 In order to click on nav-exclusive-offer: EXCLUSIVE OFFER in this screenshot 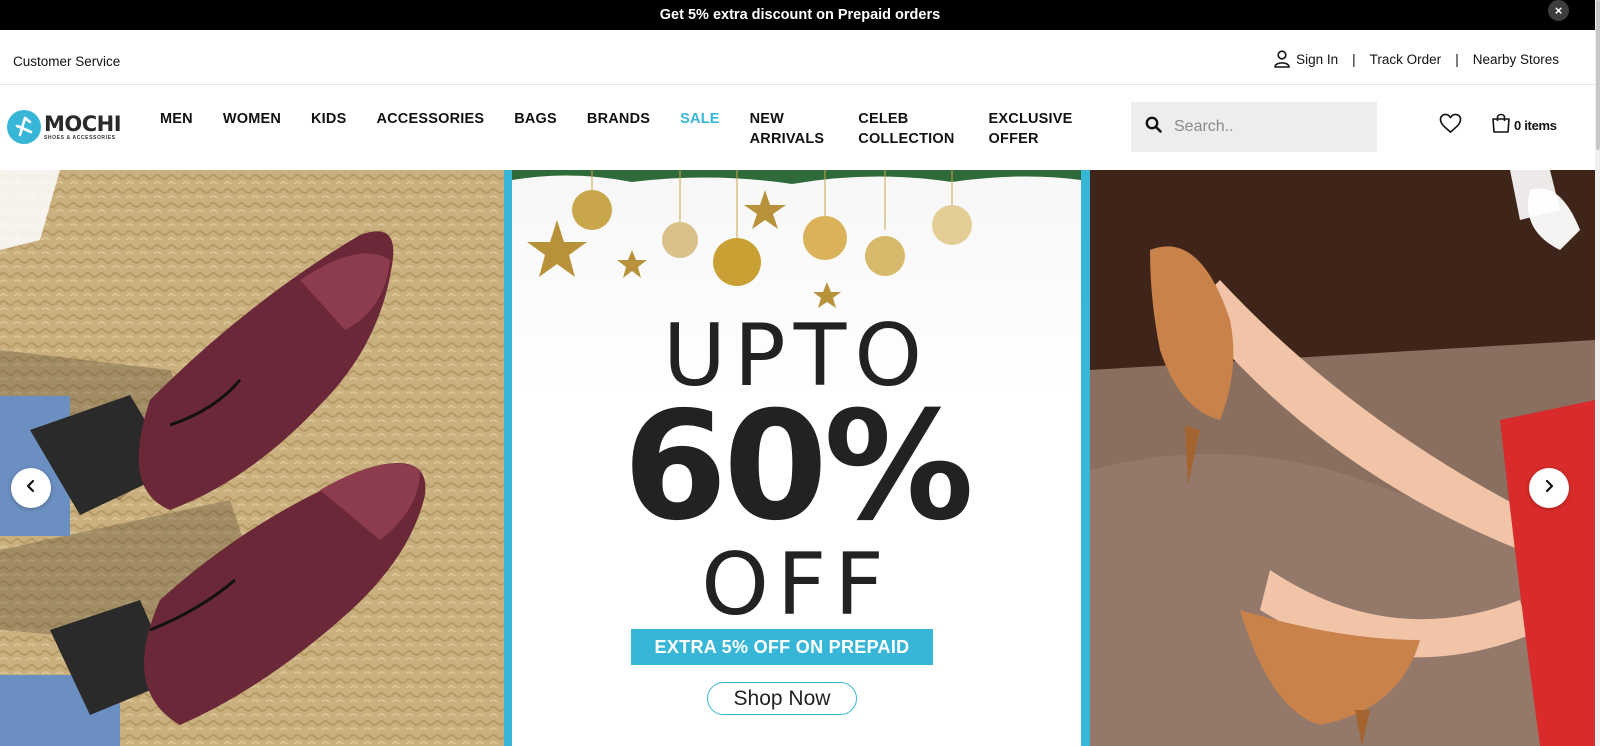, I will do `click(1031, 129)`.